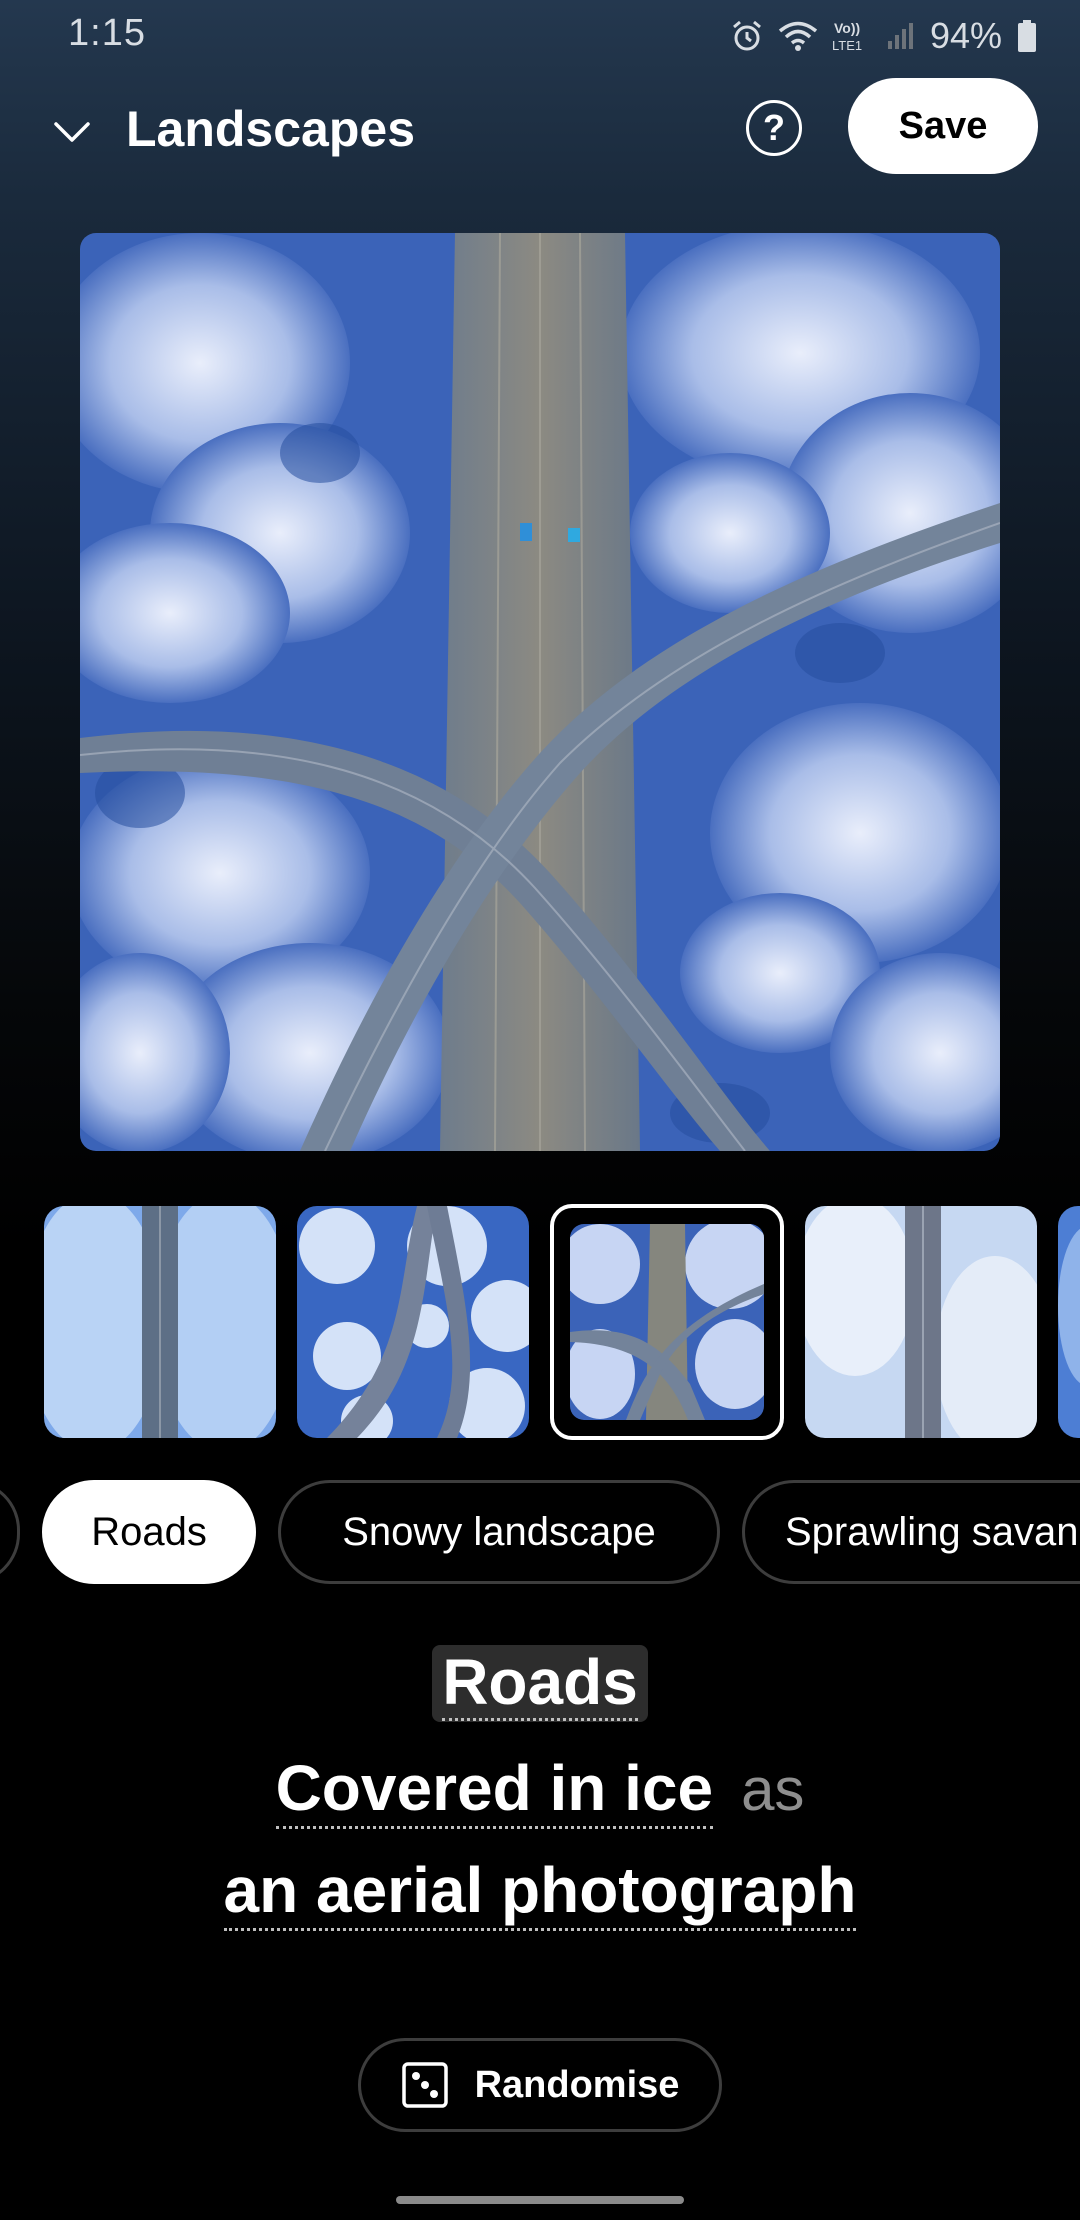 This screenshot has height=2220, width=1080. What do you see at coordinates (424, 2085) in the screenshot?
I see `dice-icon` at bounding box center [424, 2085].